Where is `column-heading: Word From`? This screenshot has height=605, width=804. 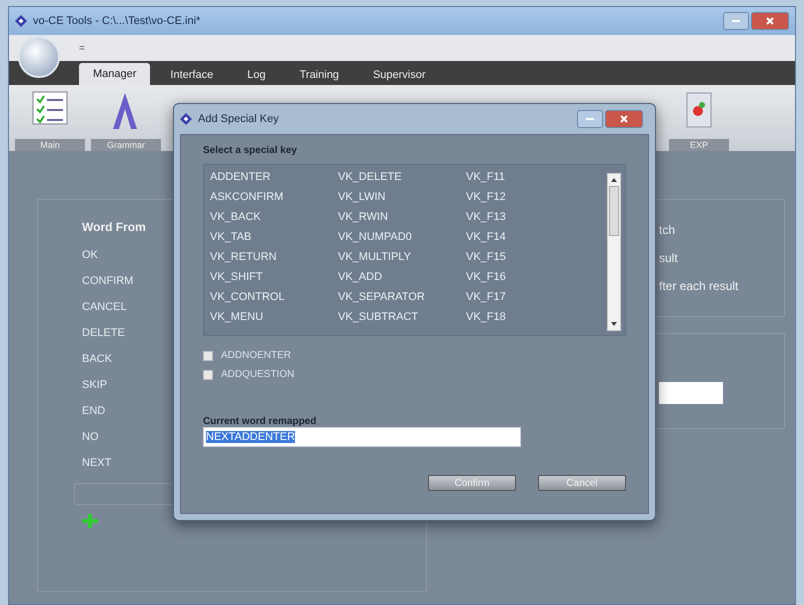 column-heading: Word From is located at coordinates (114, 227).